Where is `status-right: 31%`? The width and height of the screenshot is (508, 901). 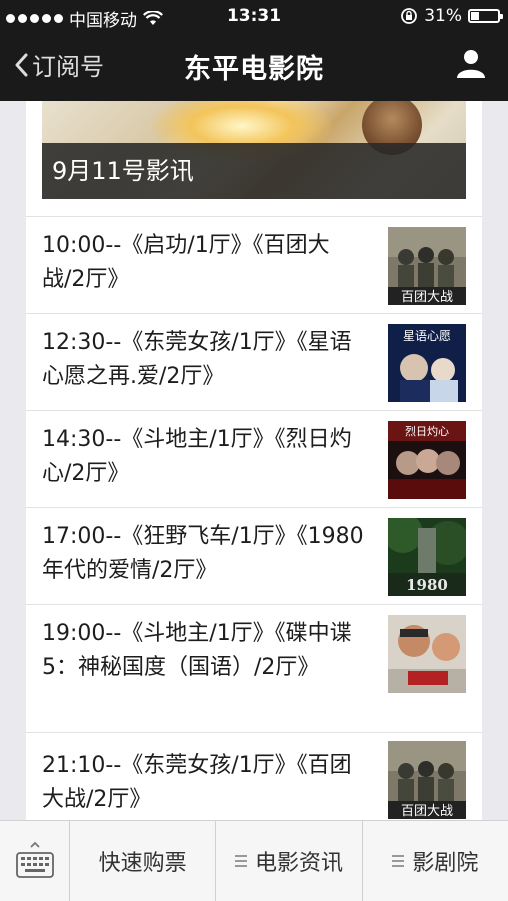 status-right: 31% is located at coordinates (451, 16).